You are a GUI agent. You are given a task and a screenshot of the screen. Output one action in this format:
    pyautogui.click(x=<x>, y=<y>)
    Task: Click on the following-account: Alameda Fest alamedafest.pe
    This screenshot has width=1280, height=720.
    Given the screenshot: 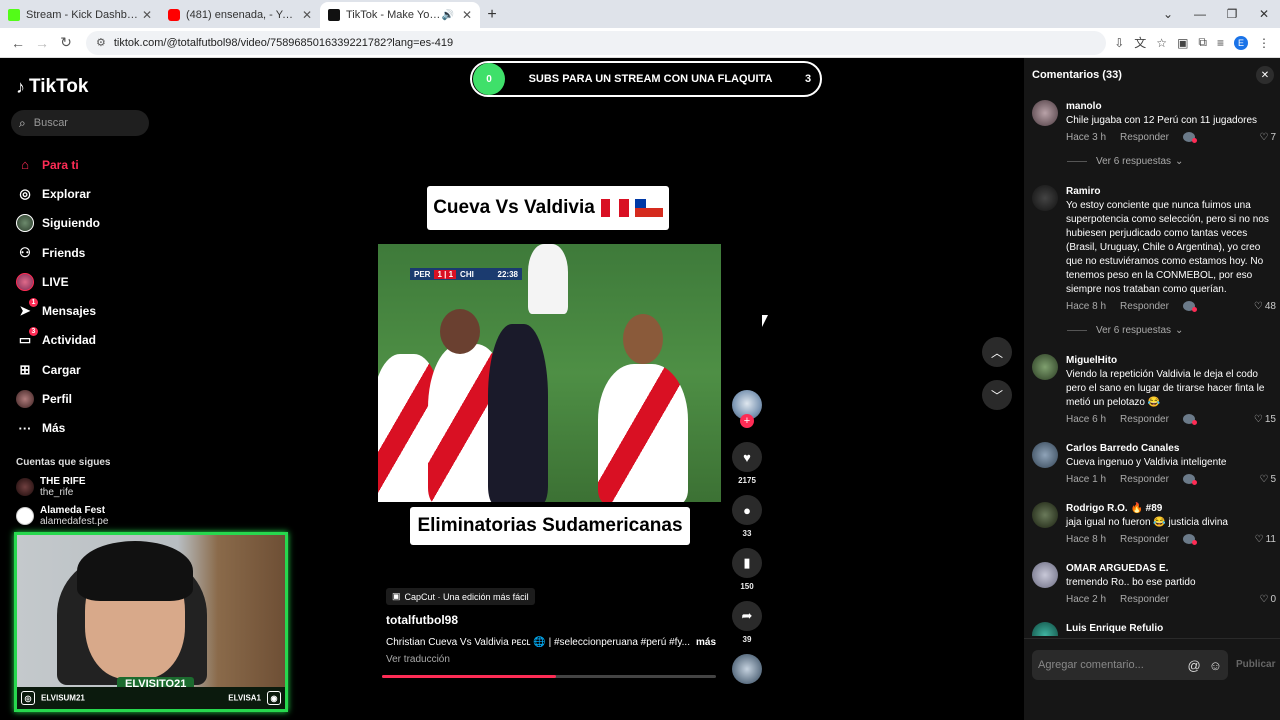 What is the action you would take?
    pyautogui.click(x=62, y=516)
    